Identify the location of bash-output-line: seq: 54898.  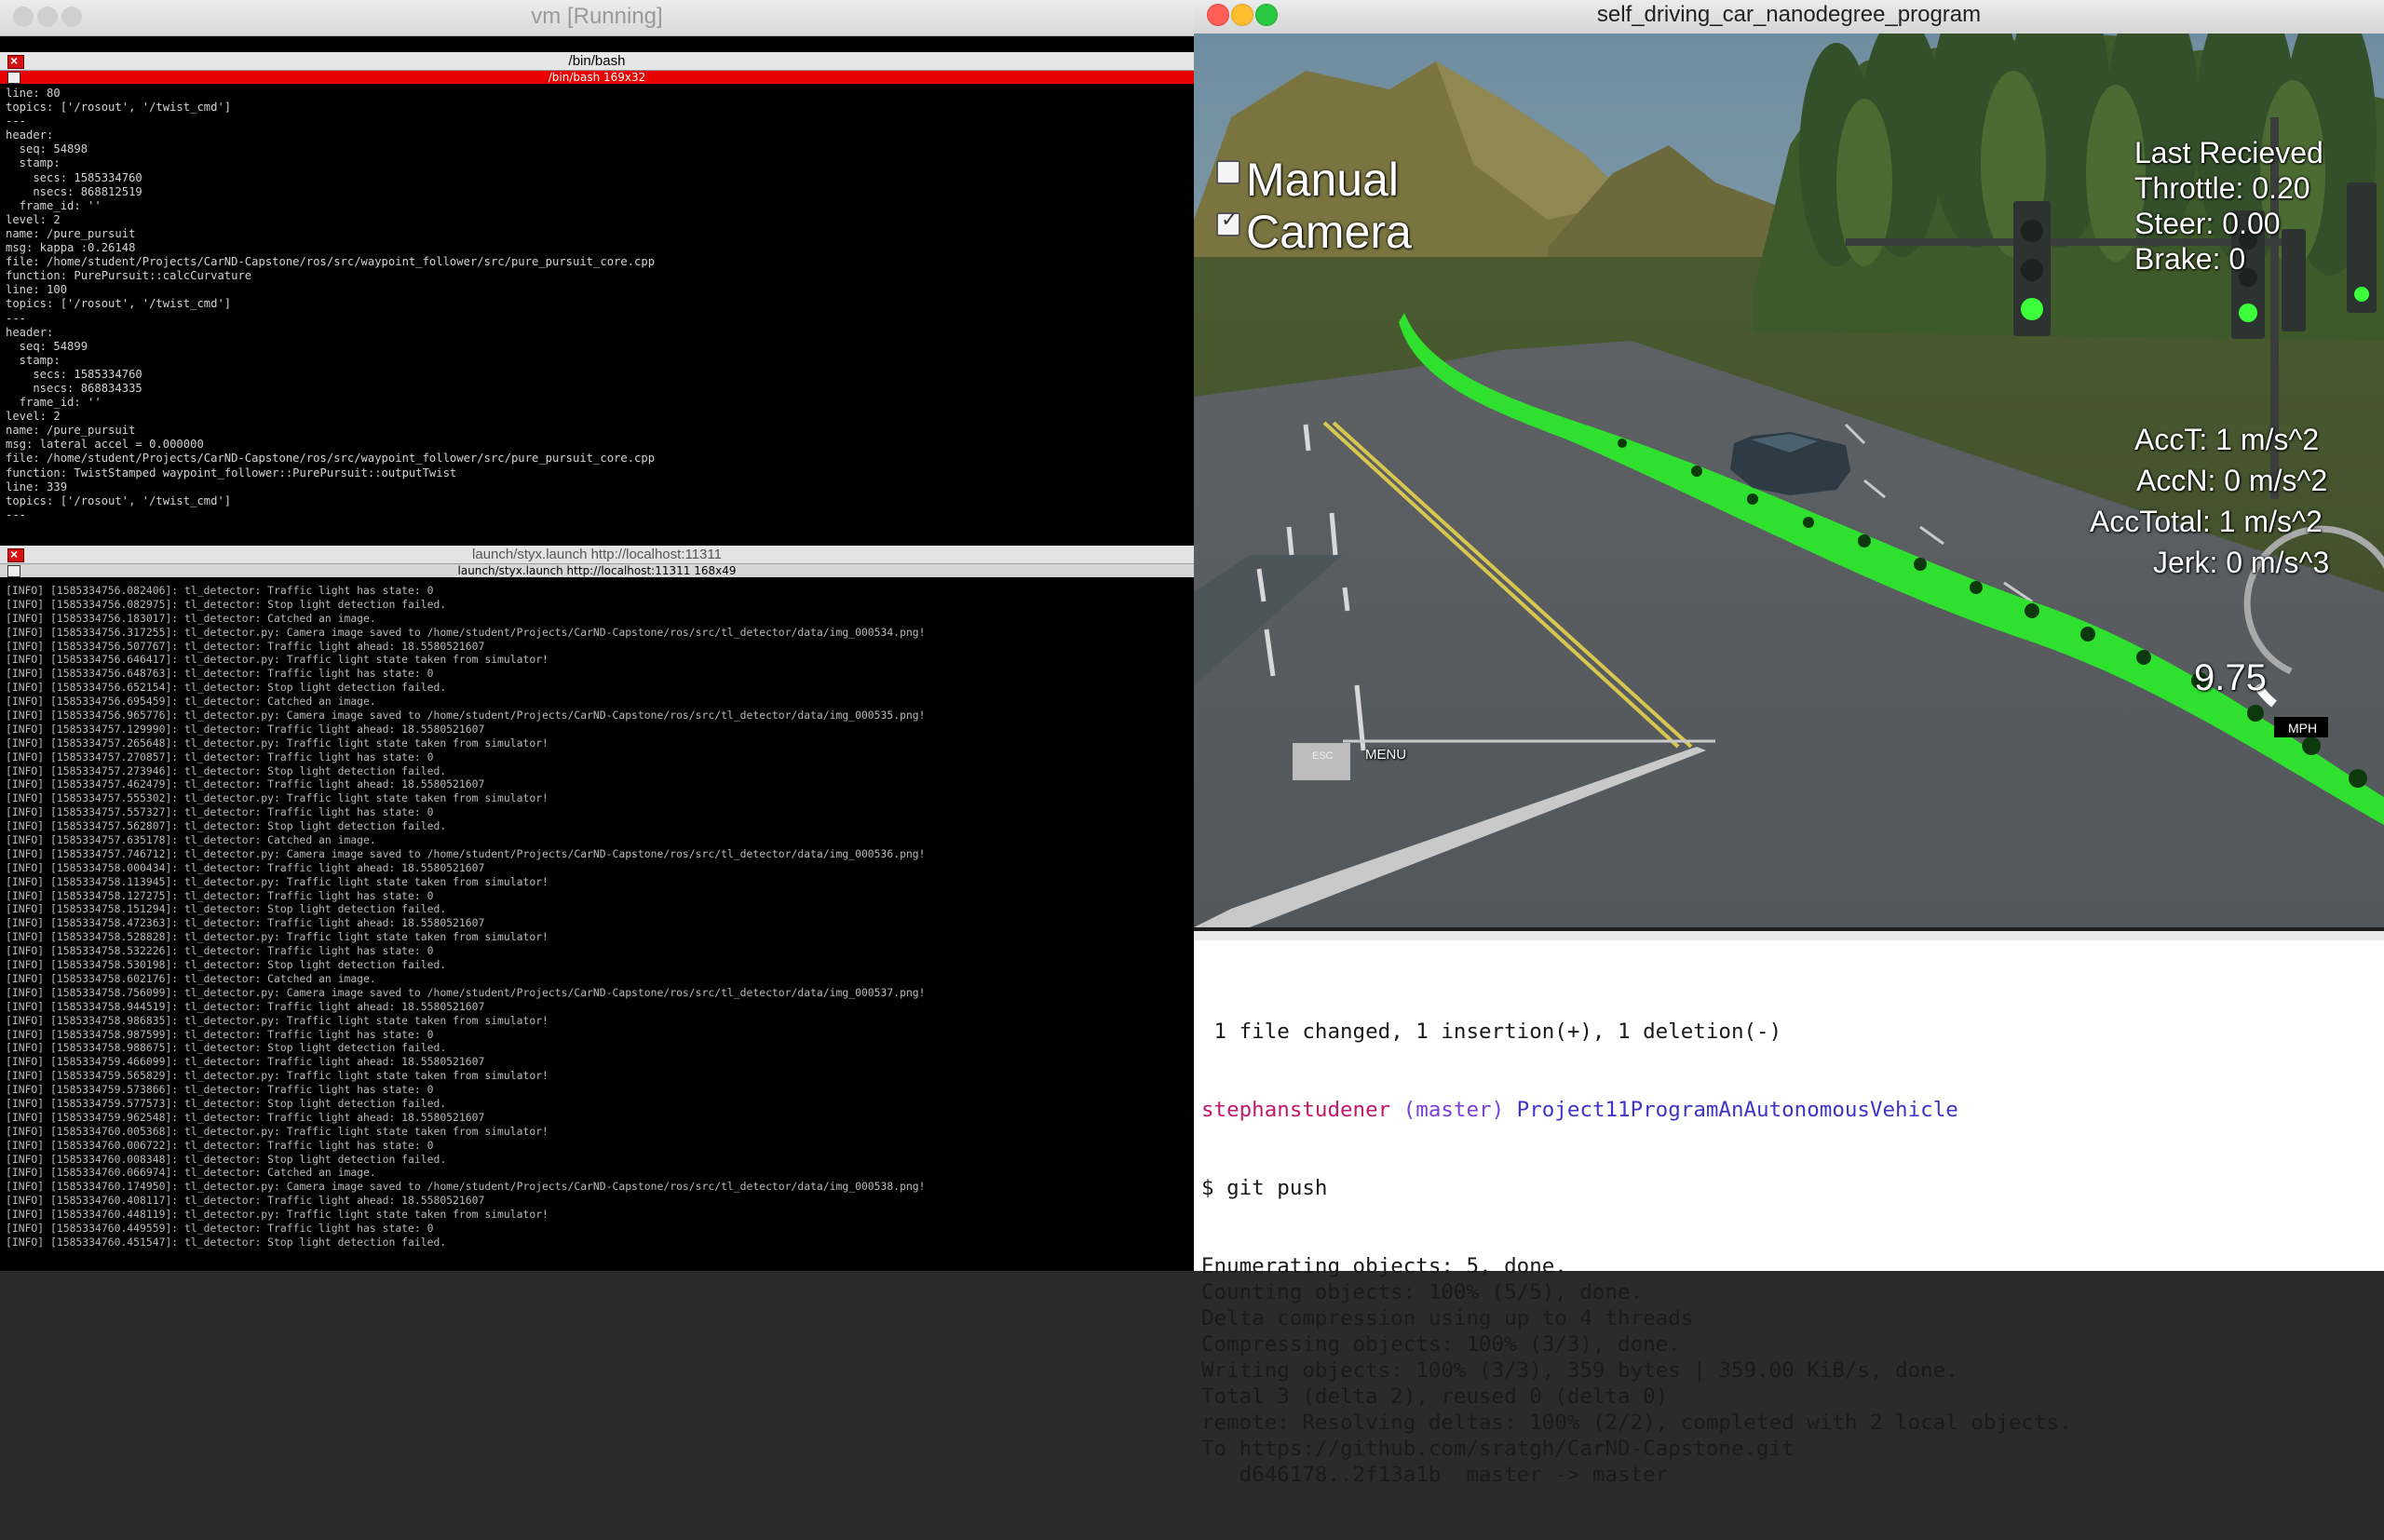
(47, 149).